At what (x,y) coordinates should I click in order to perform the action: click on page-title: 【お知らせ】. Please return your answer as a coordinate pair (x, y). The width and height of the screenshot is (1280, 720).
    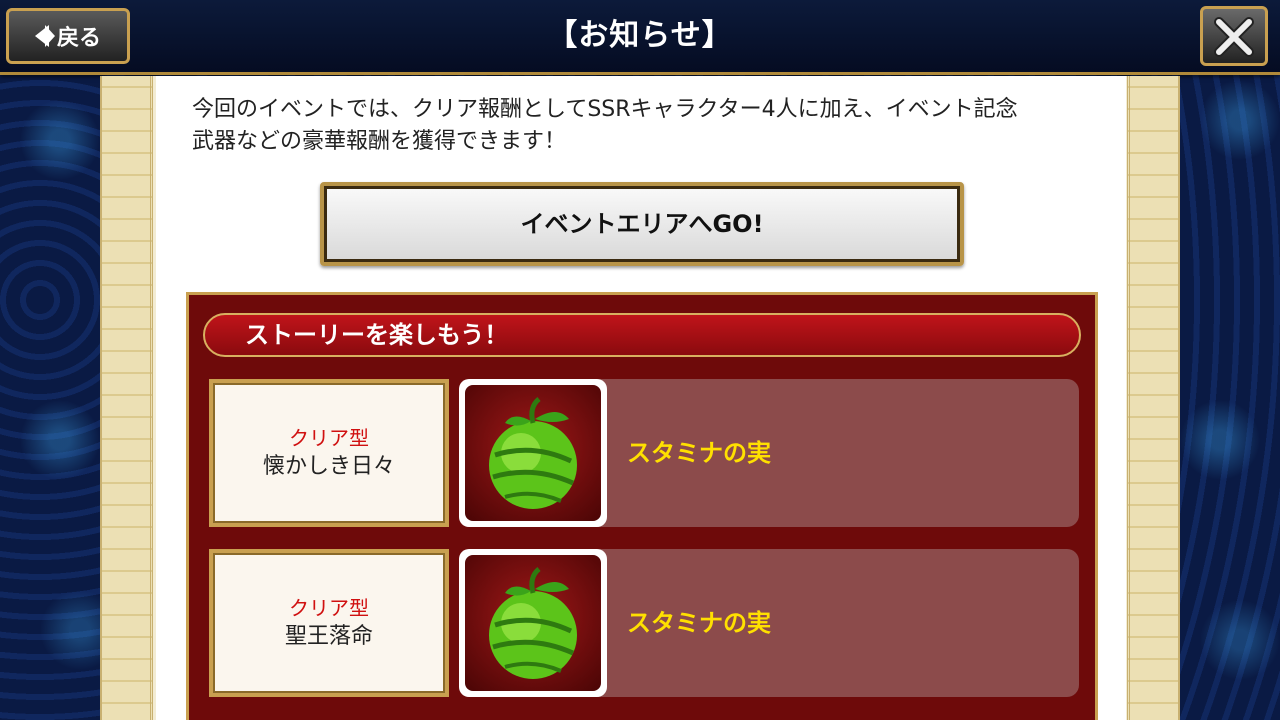
    Looking at the image, I should click on (640, 35).